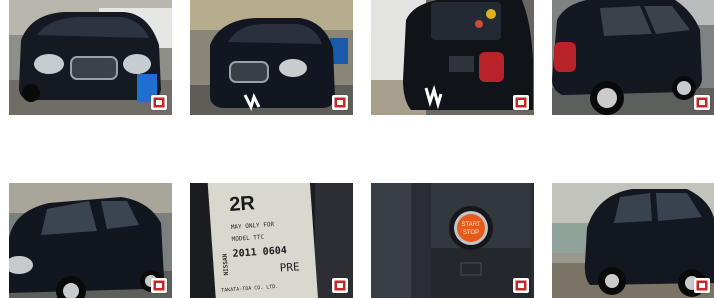 Image resolution: width=714 pixels, height=298 pixels. I want to click on car-side-profile-photo, so click(633, 240).